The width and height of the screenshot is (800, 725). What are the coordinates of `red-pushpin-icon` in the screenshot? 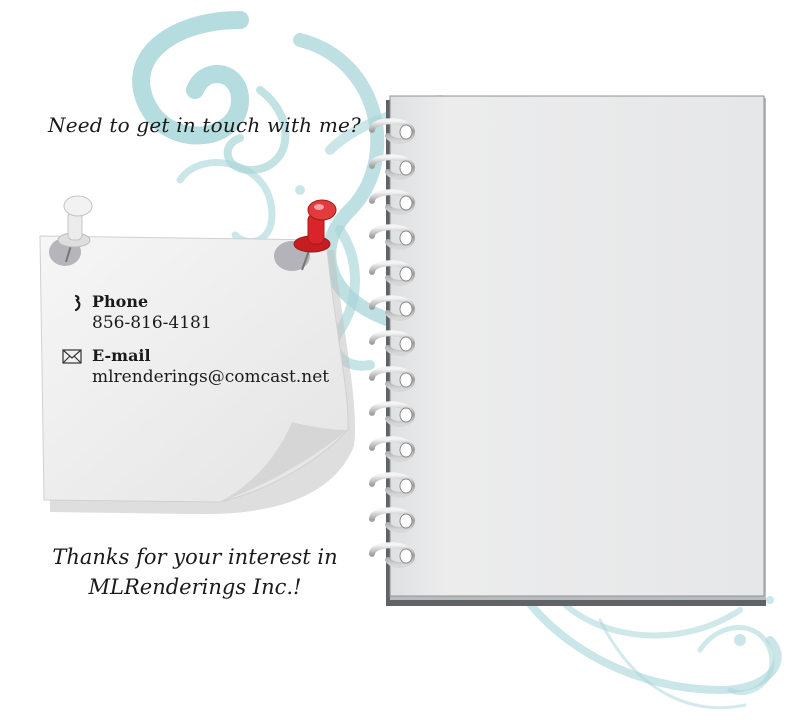 It's located at (315, 235).